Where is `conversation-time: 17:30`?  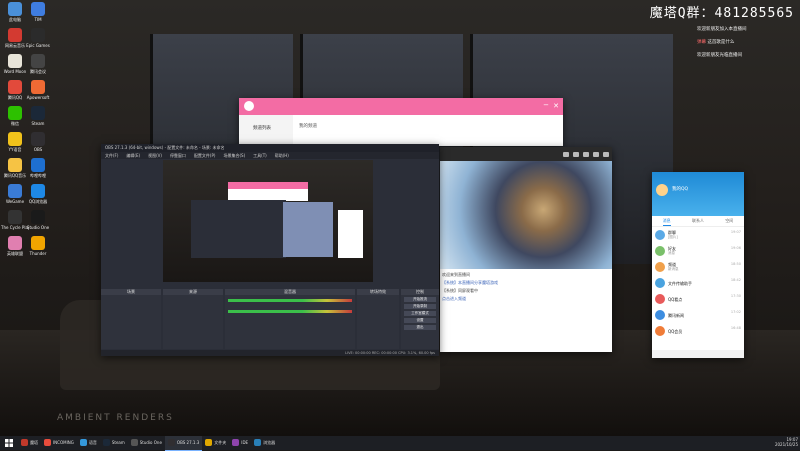 conversation-time: 17:30 is located at coordinates (735, 296).